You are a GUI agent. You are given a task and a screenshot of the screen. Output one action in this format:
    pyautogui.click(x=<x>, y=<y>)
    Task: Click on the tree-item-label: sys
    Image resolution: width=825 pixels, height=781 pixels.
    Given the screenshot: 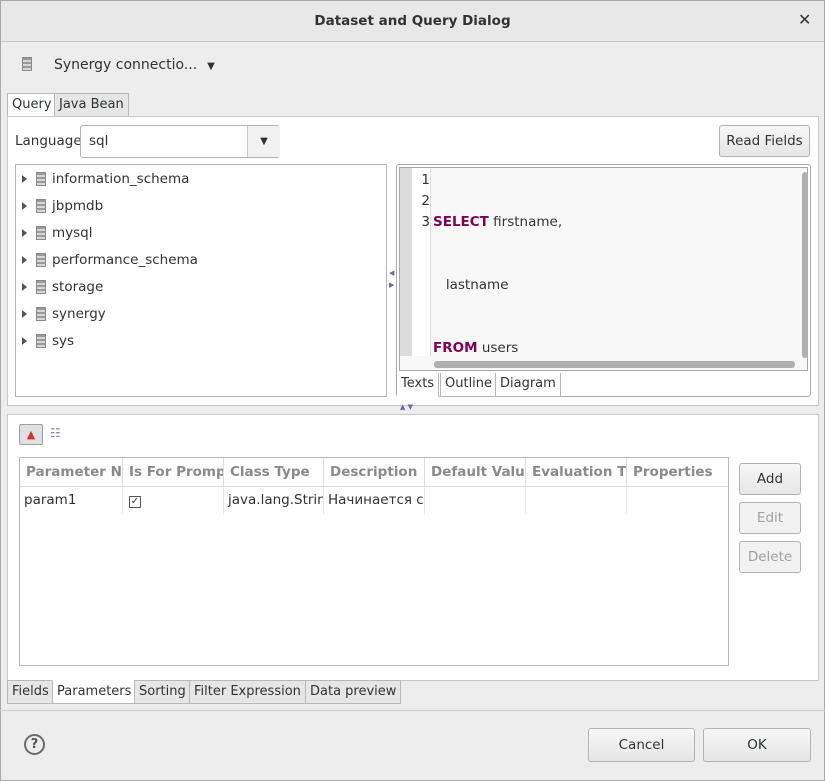 What is the action you would take?
    pyautogui.click(x=63, y=341)
    